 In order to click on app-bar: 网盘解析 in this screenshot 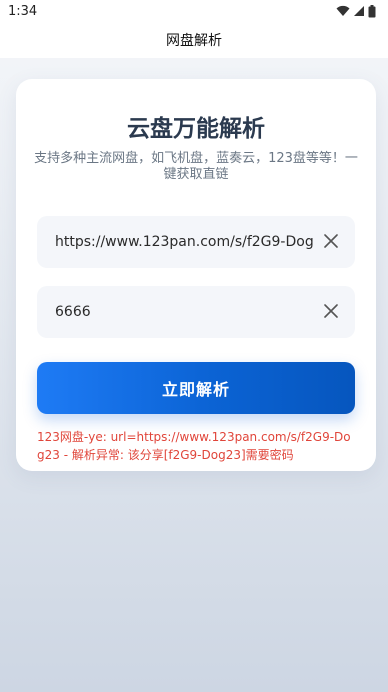, I will do `click(194, 40)`.